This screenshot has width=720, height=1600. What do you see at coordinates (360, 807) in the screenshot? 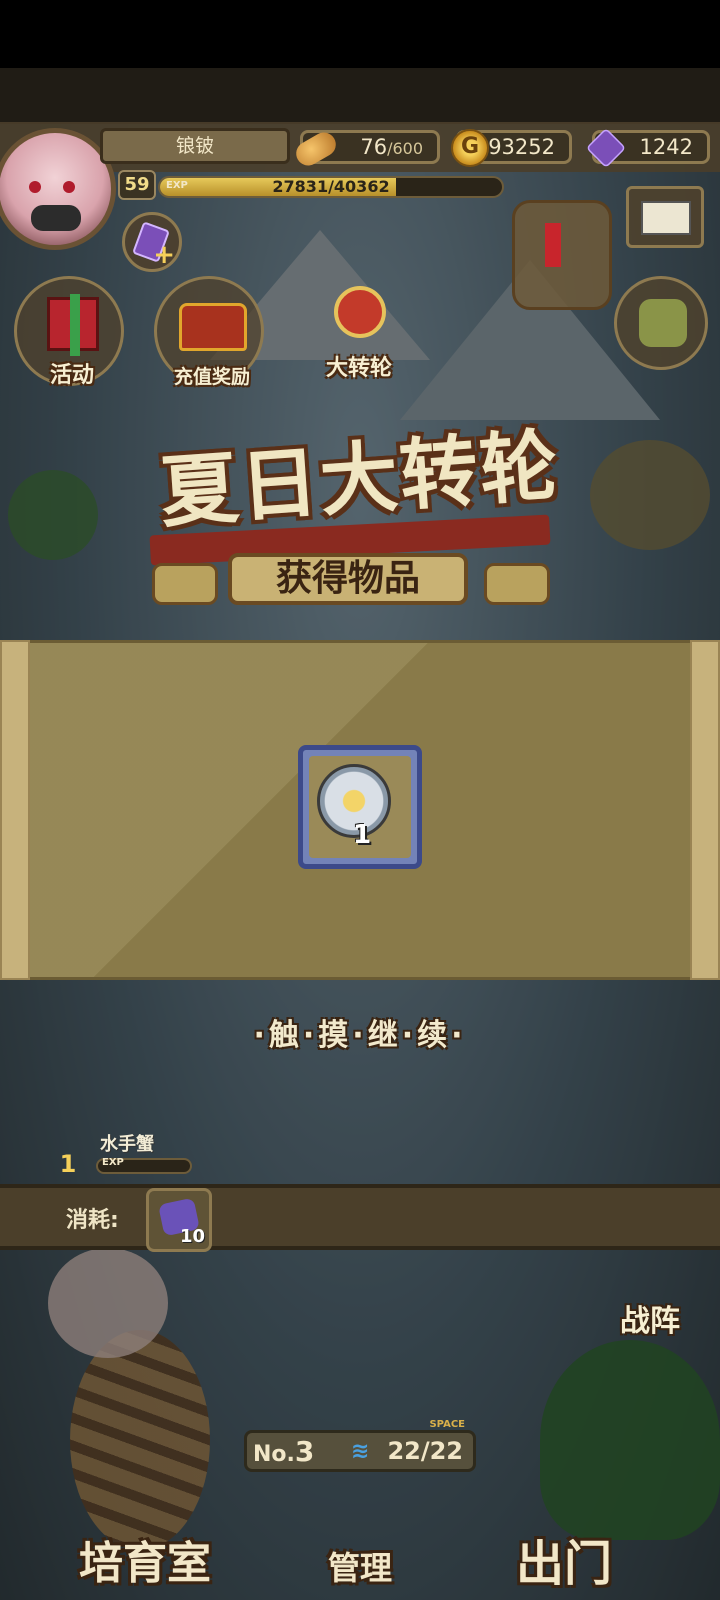
I see `reward-item-slot: 1` at bounding box center [360, 807].